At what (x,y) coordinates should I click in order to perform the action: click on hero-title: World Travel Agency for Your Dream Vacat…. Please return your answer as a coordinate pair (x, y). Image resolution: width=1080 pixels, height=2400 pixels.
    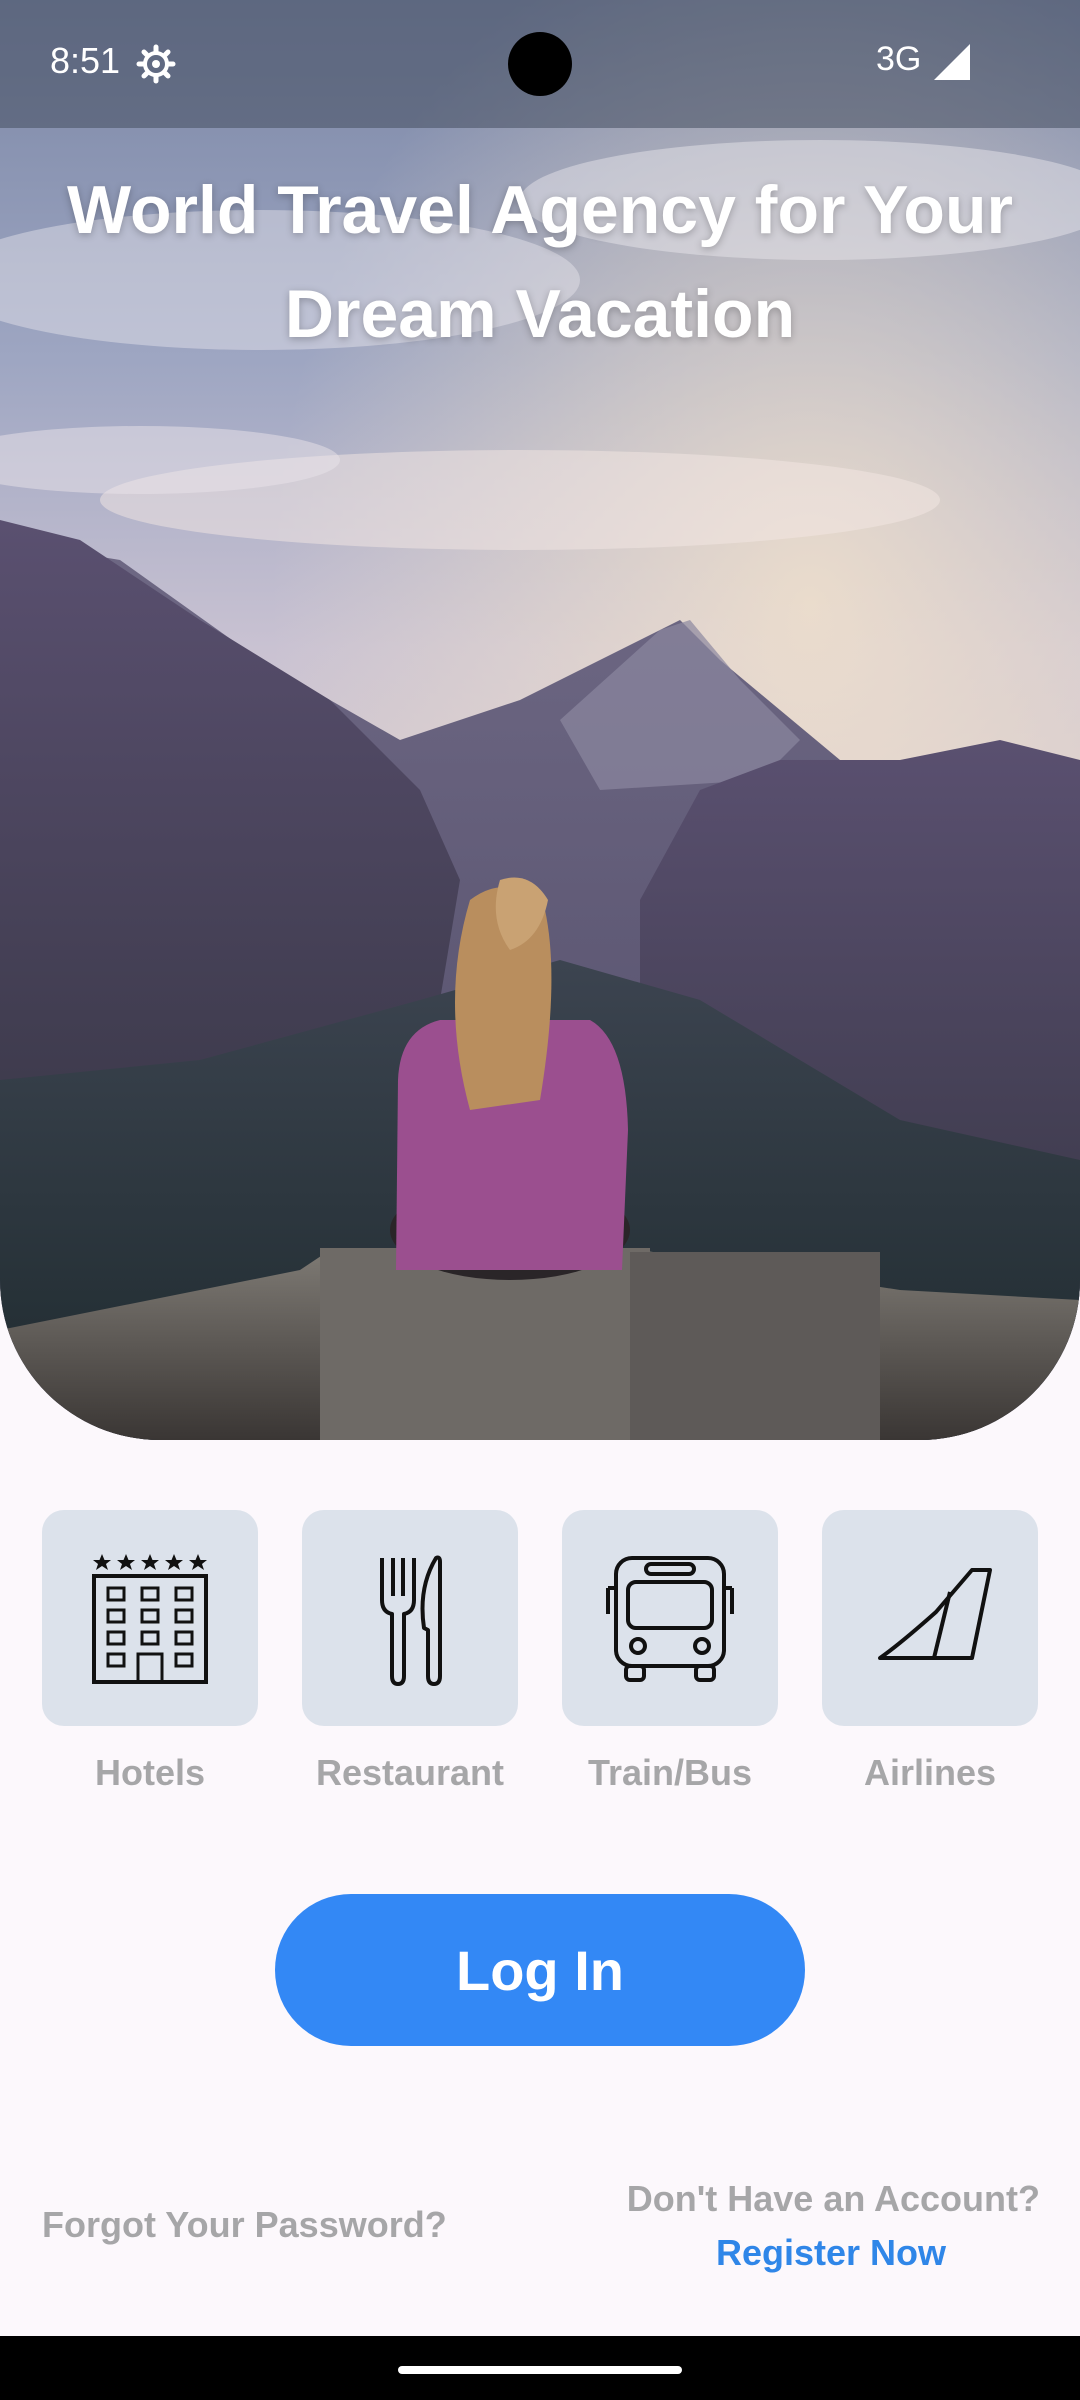
    Looking at the image, I should click on (540, 262).